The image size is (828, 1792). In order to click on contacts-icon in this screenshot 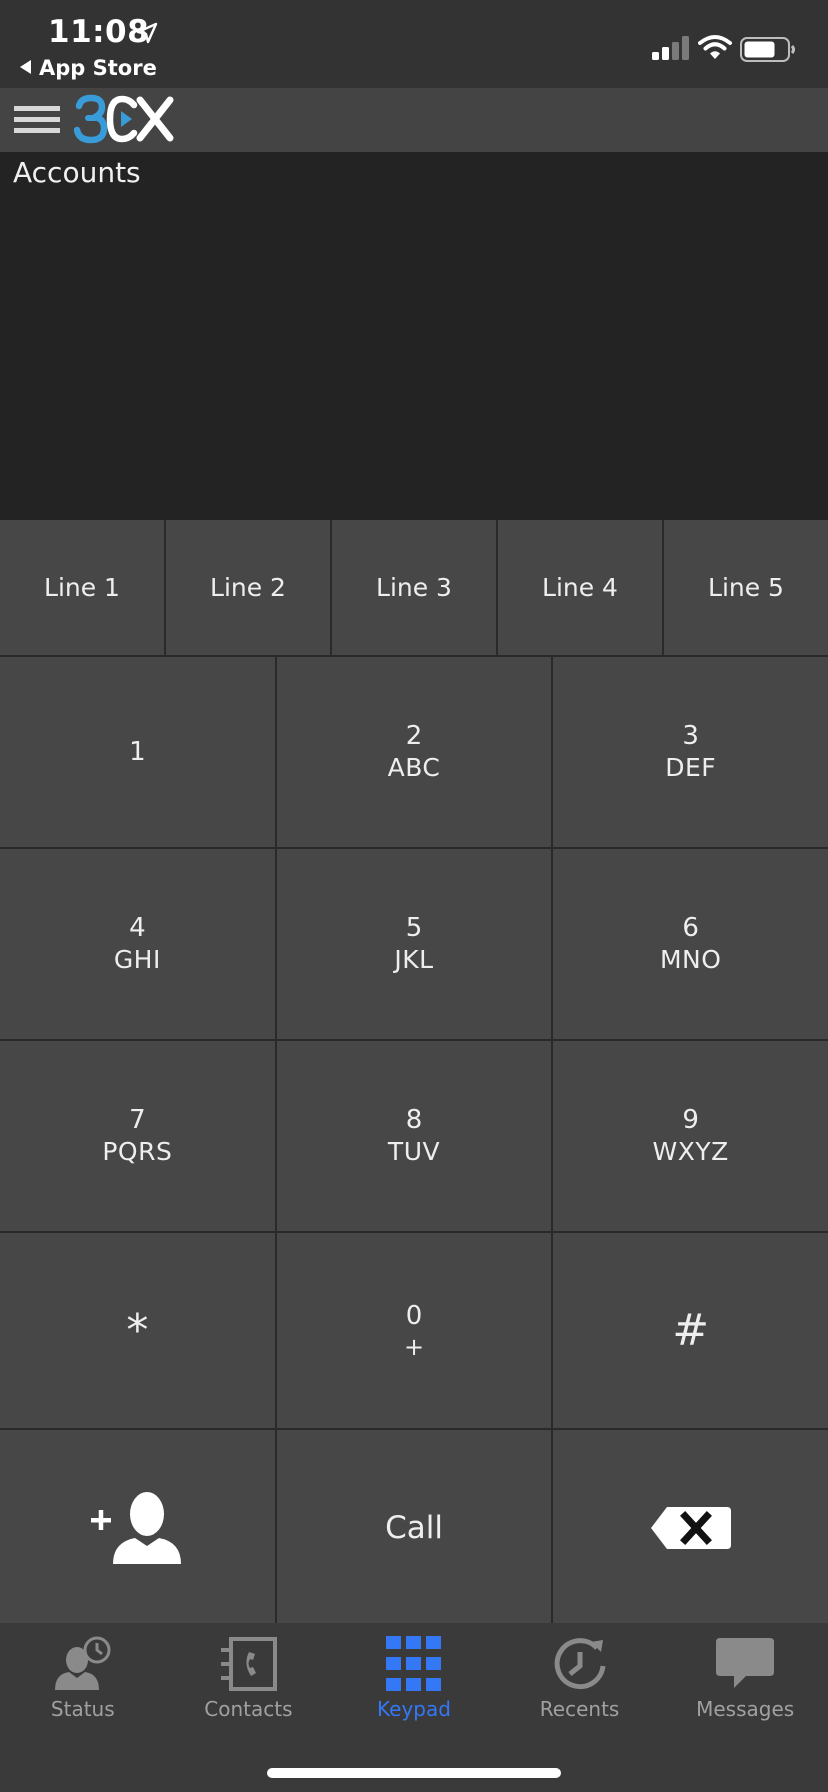, I will do `click(249, 1664)`.